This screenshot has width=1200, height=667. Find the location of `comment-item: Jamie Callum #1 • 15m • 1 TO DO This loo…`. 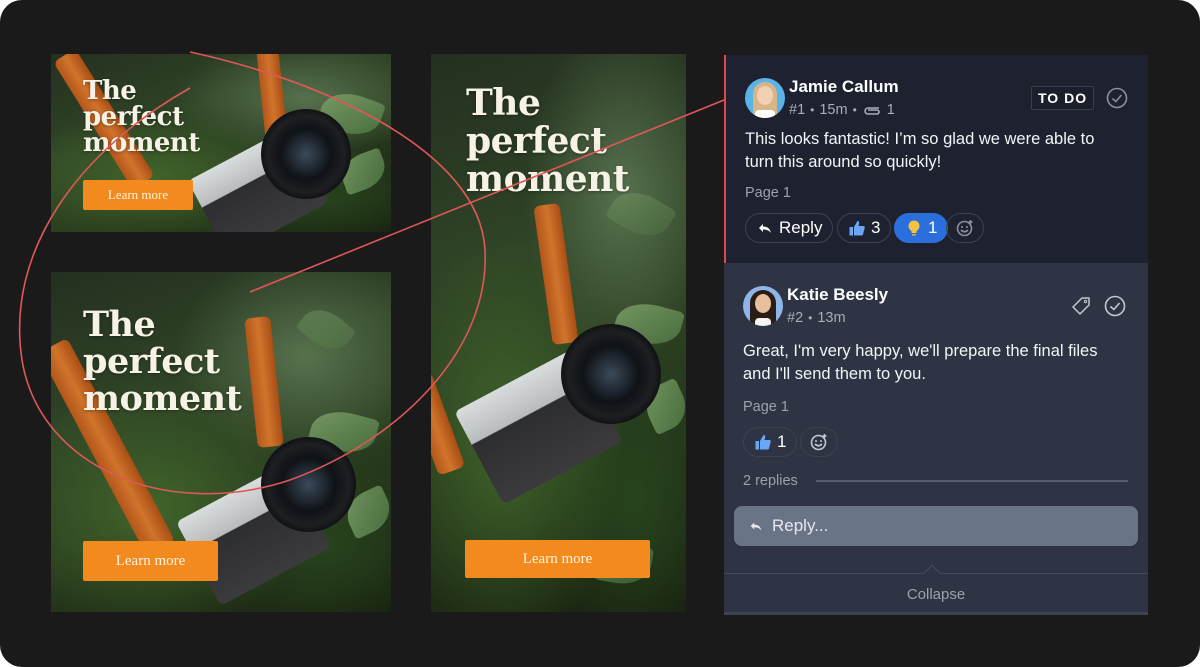

comment-item: Jamie Callum #1 • 15m • 1 TO DO This loo… is located at coordinates (936, 159).